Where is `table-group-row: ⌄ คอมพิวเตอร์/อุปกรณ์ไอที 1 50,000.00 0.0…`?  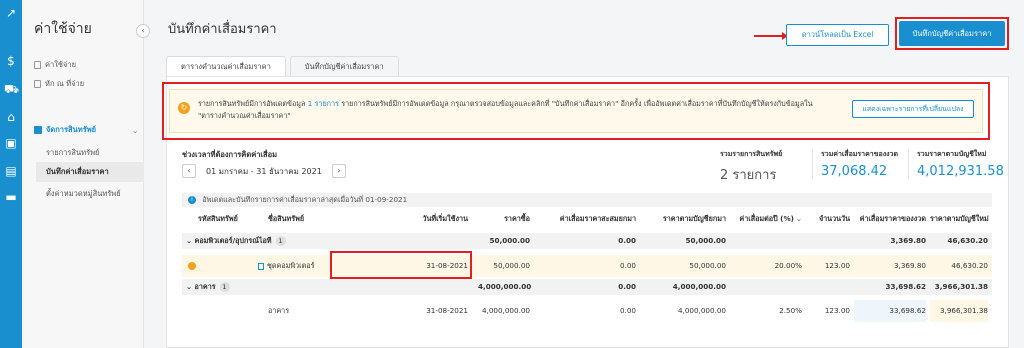 table-group-row: ⌄ คอมพิวเตอร์/อุปกรณ์ไอที 1 50,000.00 0.0… is located at coordinates (587, 241).